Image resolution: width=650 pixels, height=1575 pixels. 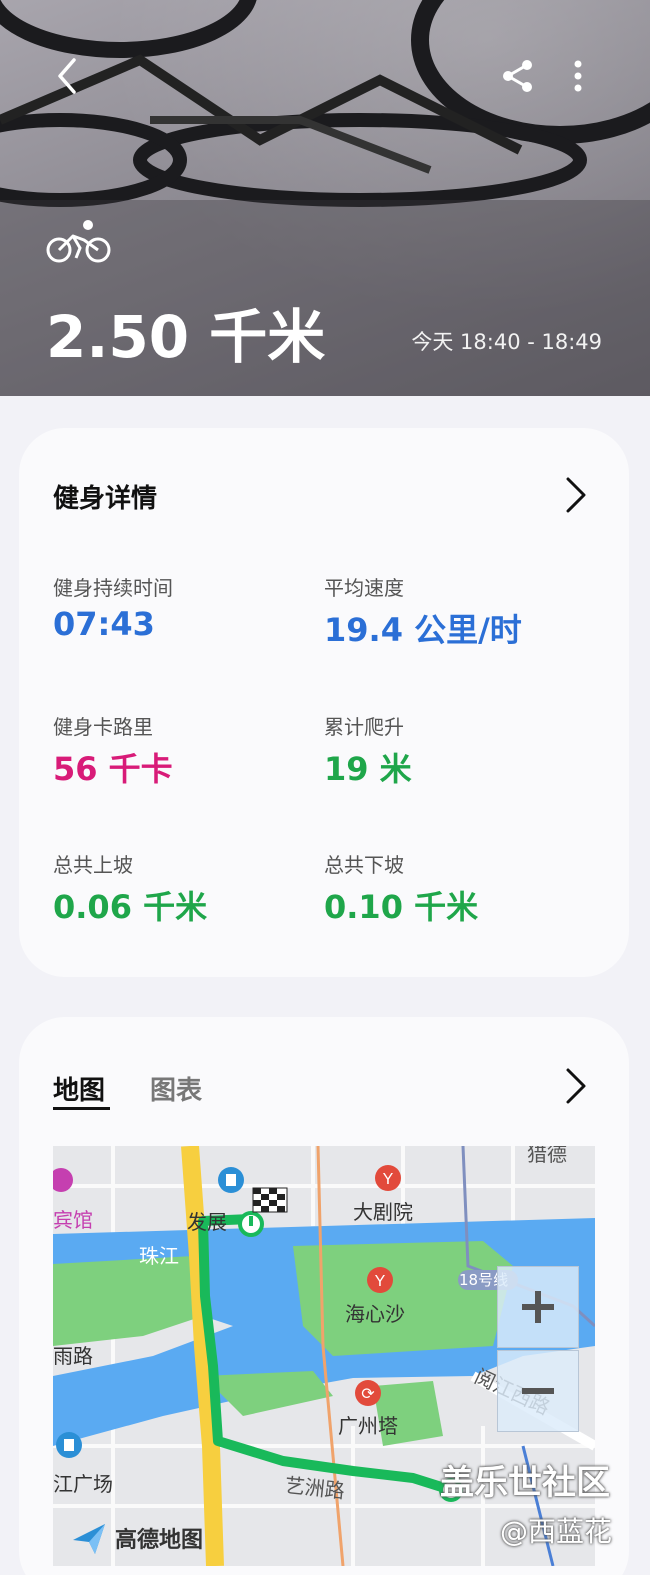 What do you see at coordinates (113, 588) in the screenshot?
I see `duration-label: 健身持续时间` at bounding box center [113, 588].